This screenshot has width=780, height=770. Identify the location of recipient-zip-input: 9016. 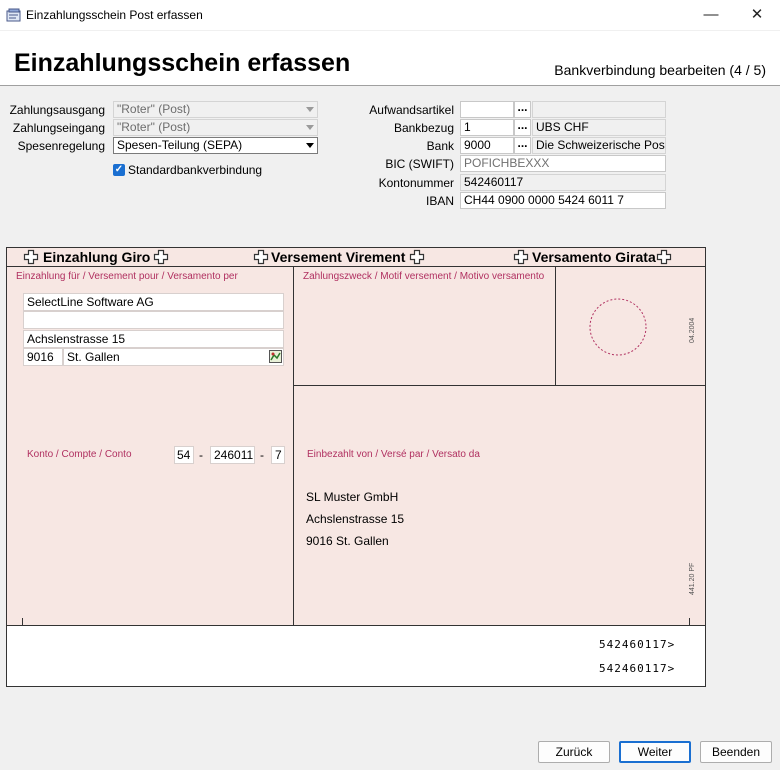
(43, 357).